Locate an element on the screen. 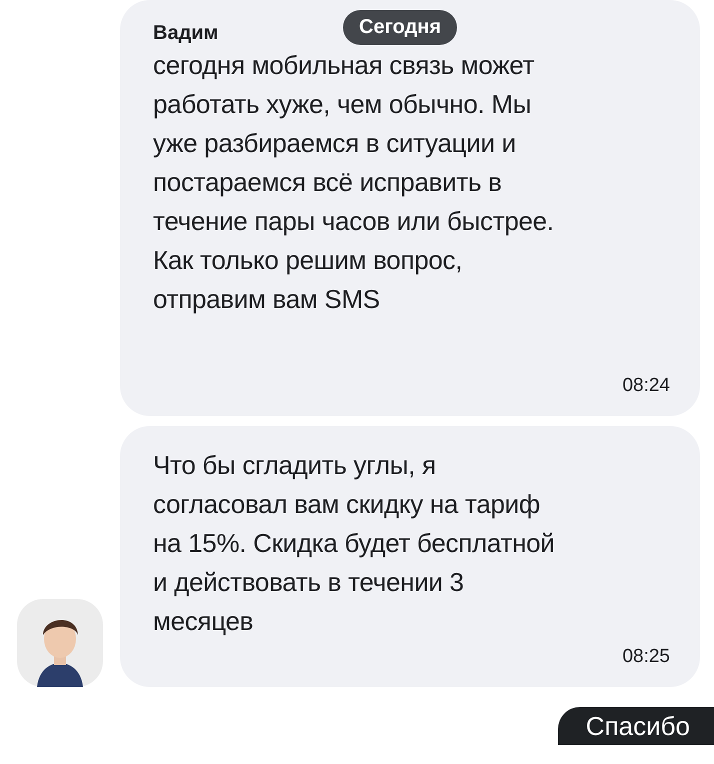 This screenshot has height=764, width=714. outgoing-message: Спасибо is located at coordinates (636, 726).